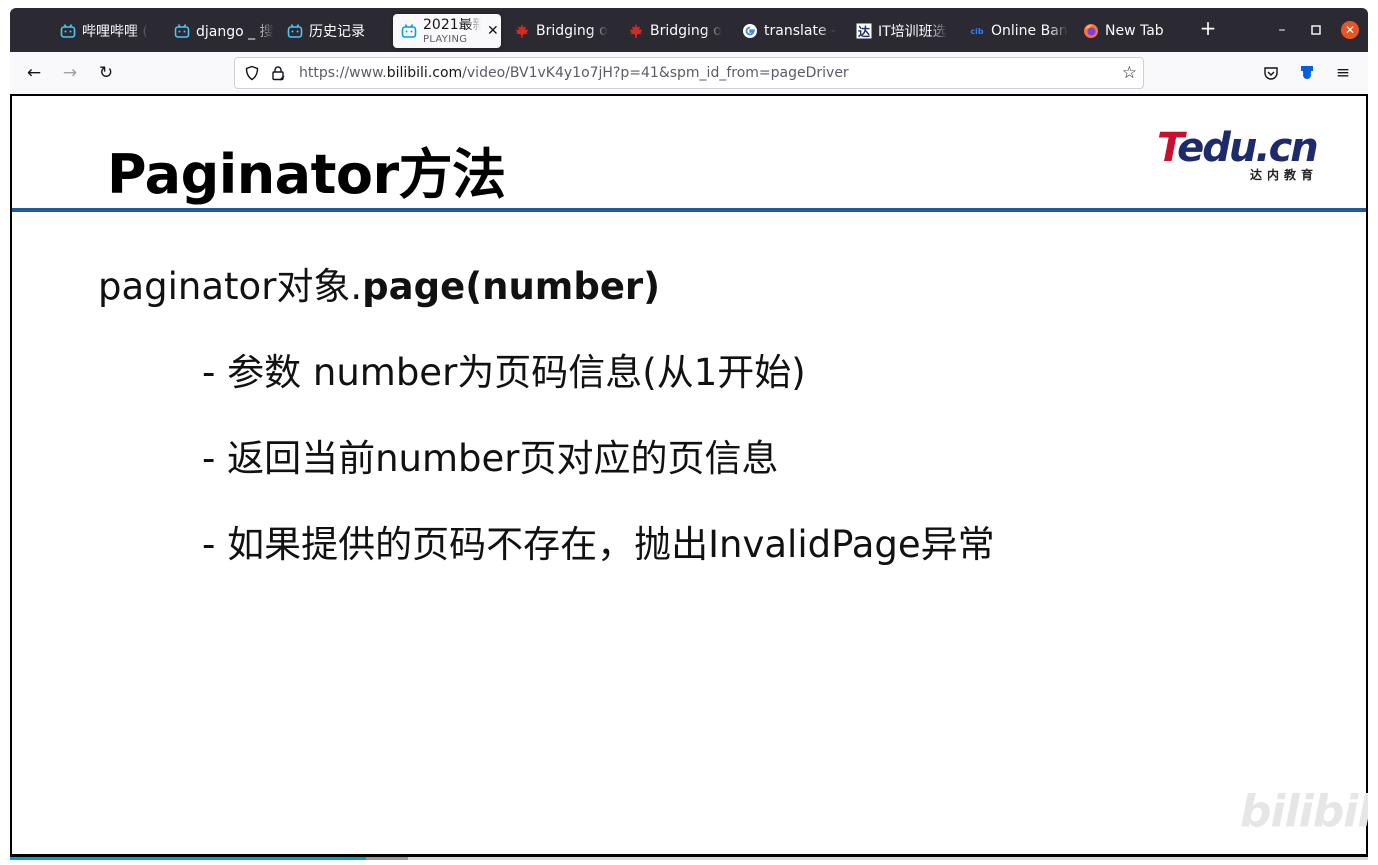 The image size is (1378, 865). Describe the element at coordinates (1208, 28) in the screenshot. I see `new-tab-button: +` at that location.